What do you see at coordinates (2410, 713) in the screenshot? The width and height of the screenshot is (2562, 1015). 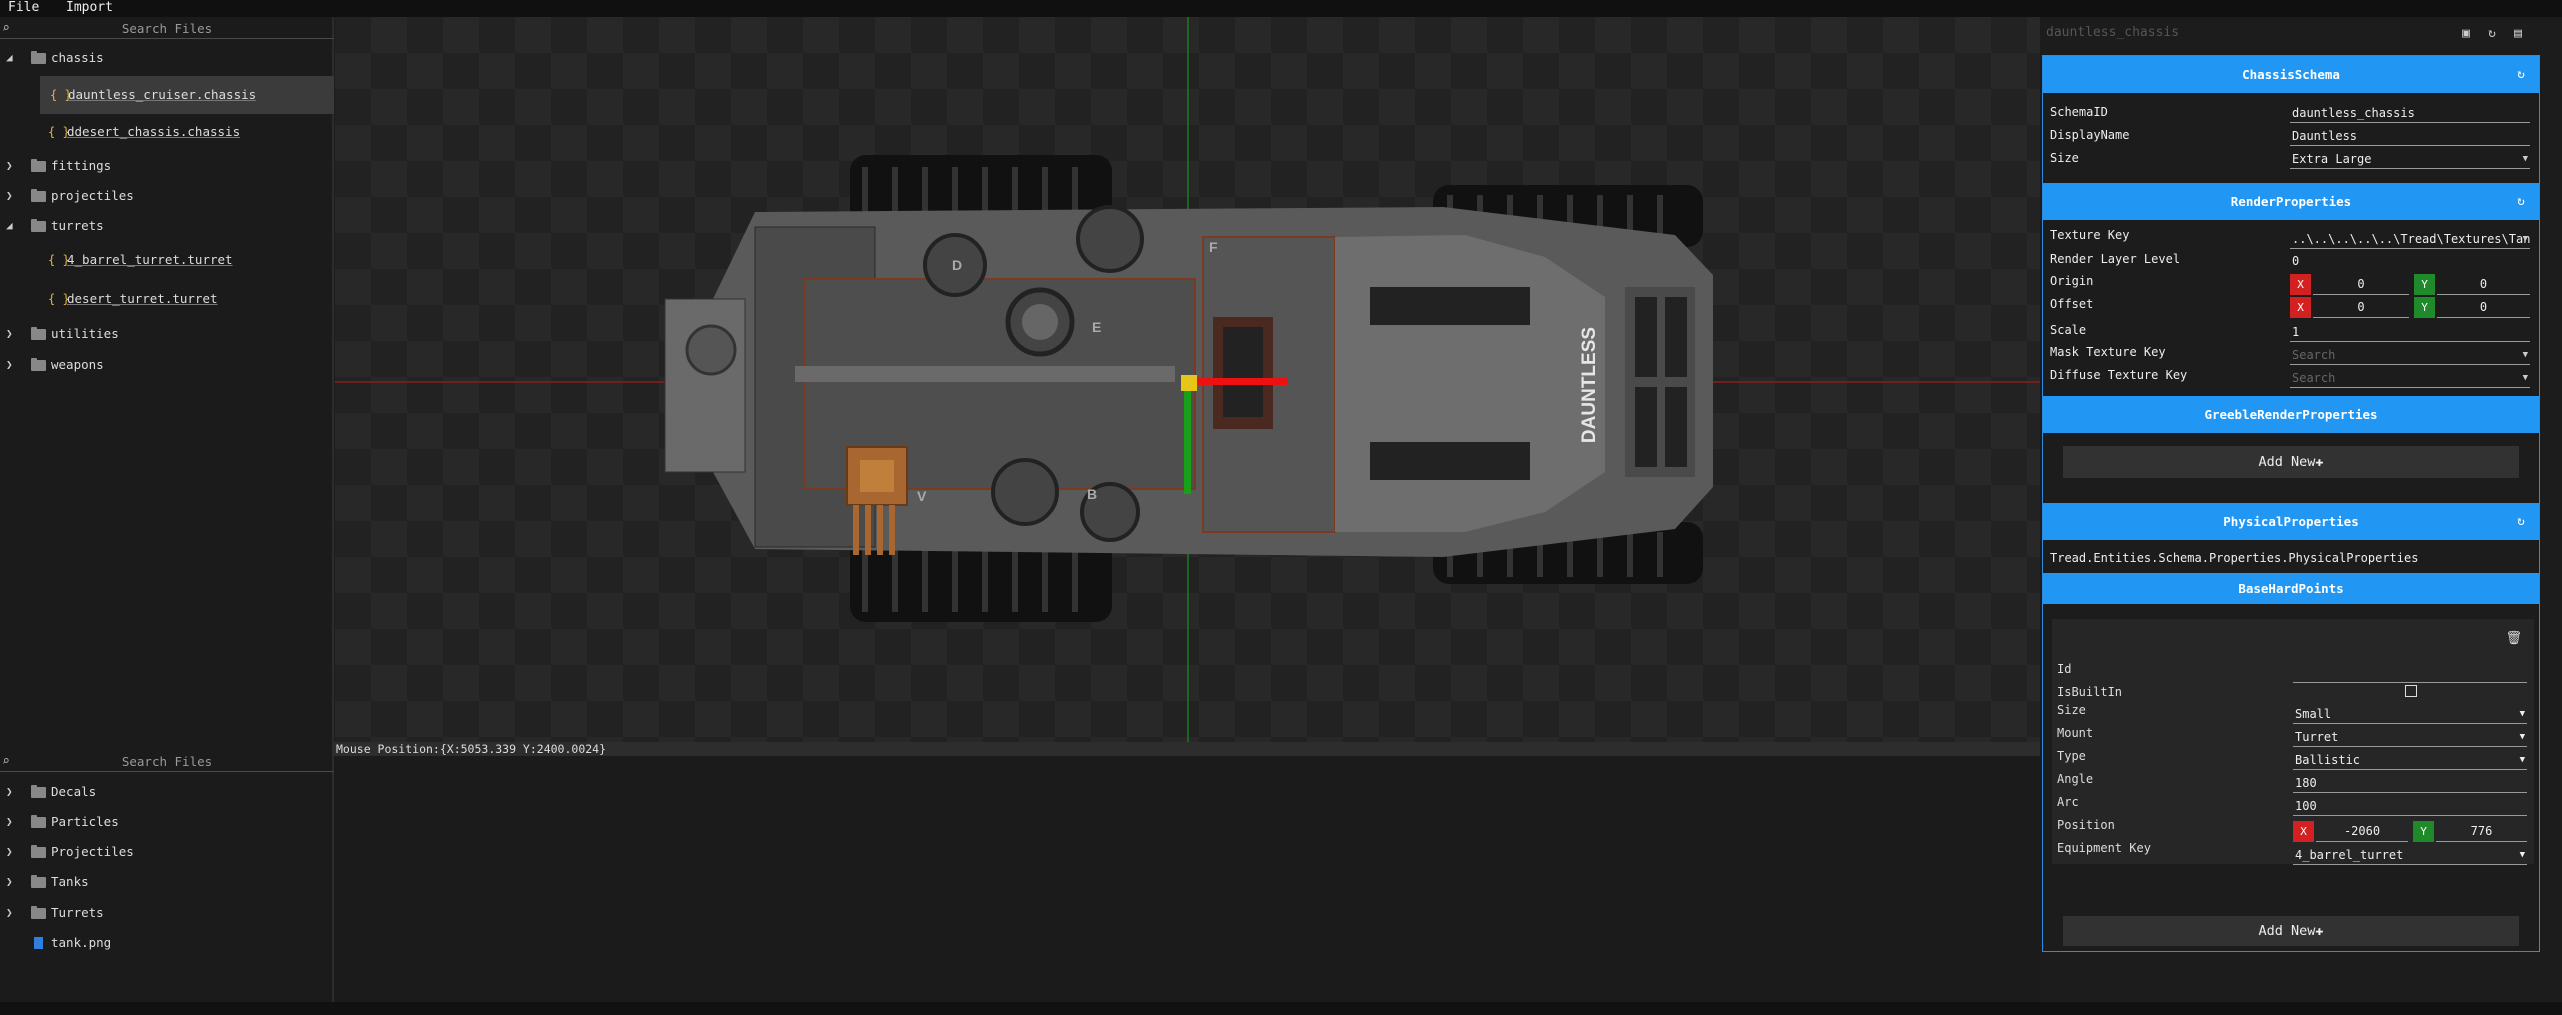 I see `hardpoint-size-select: Small ▼` at bounding box center [2410, 713].